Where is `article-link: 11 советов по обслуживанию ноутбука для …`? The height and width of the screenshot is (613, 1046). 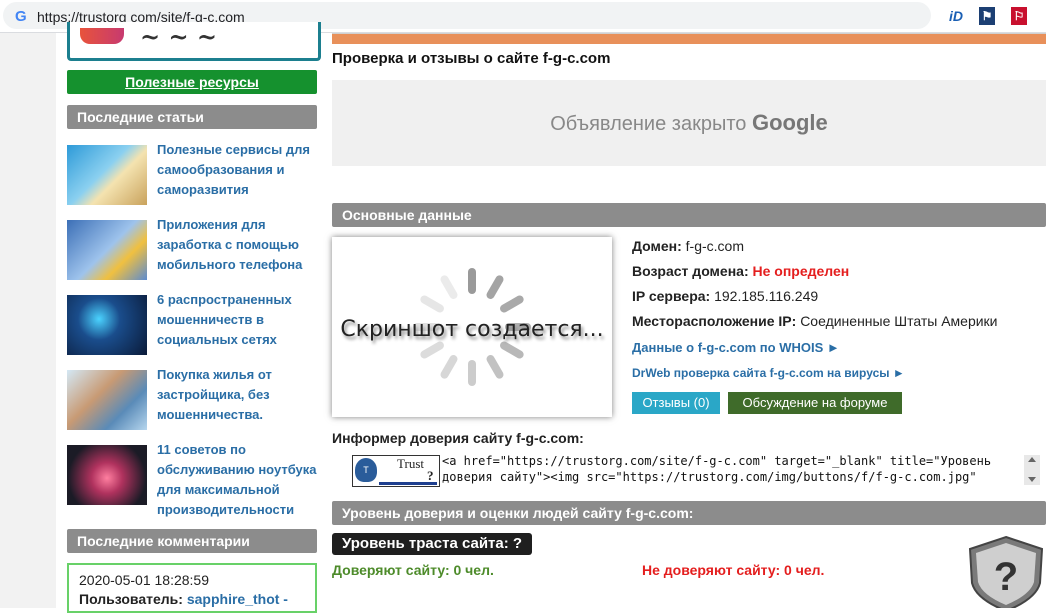 article-link: 11 советов по обслуживанию ноутбука для … is located at coordinates (237, 480).